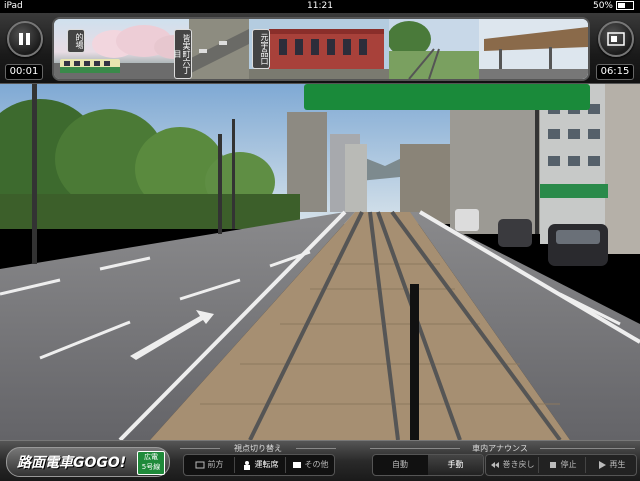 This screenshot has height=481, width=640. What do you see at coordinates (552, 464) in the screenshot?
I see `stop-icon` at bounding box center [552, 464].